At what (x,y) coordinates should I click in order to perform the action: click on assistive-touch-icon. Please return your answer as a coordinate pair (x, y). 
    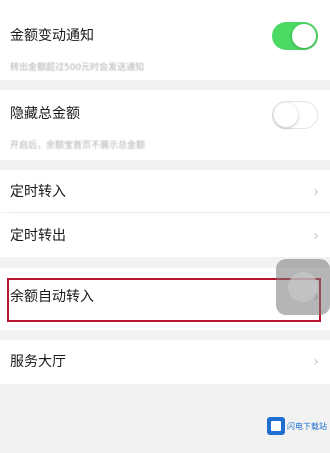
    Looking at the image, I should click on (303, 287).